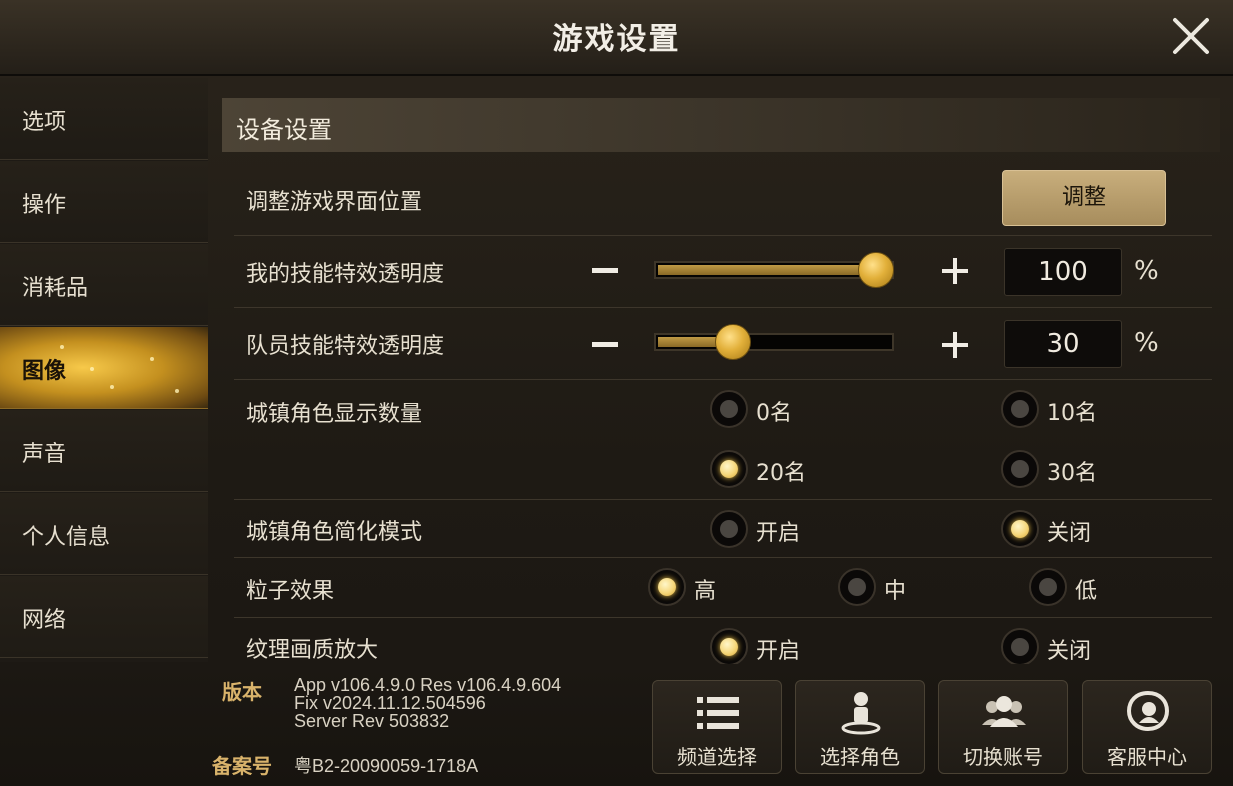 The width and height of the screenshot is (1233, 786). I want to click on sidebar-item-consumables: 消耗品, so click(104, 285).